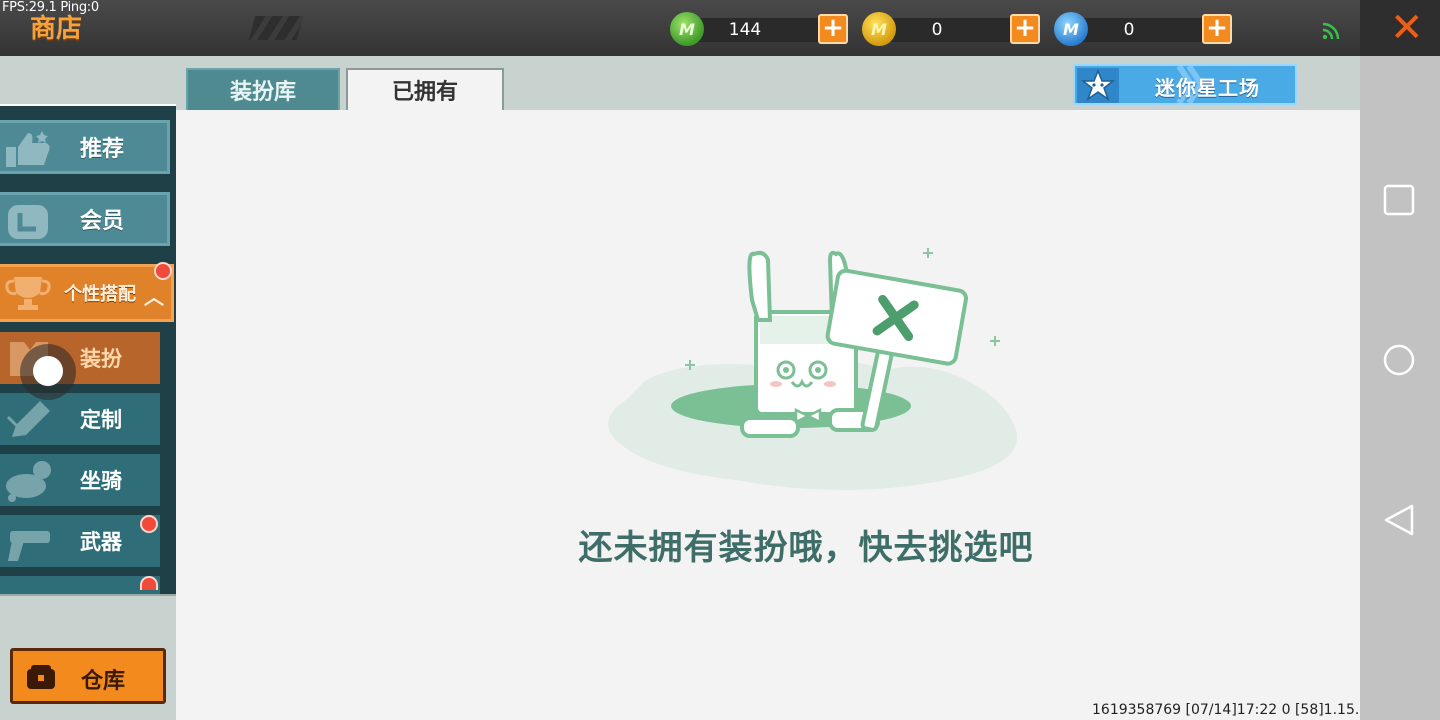 The image size is (1440, 720). What do you see at coordinates (687, 29) in the screenshot?
I see `green-mini-coin-icon: M` at bounding box center [687, 29].